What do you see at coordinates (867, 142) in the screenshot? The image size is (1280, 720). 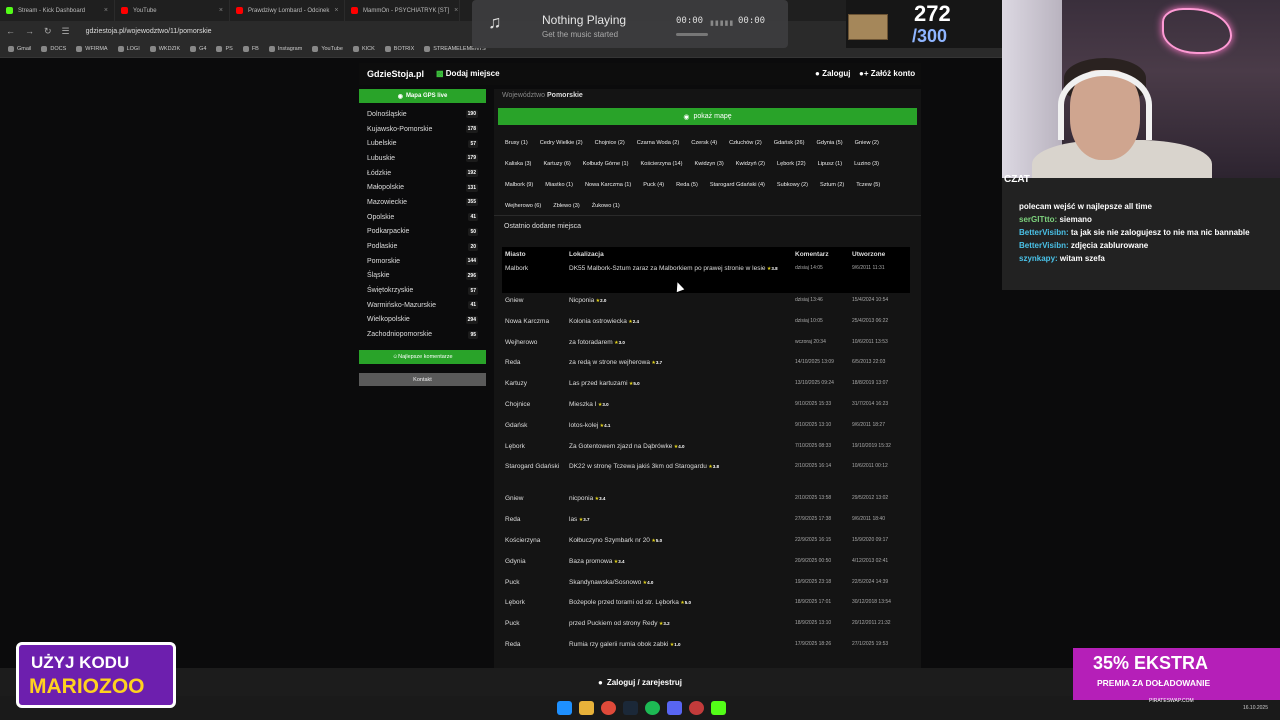 I see `city-link: Gniew (2)` at bounding box center [867, 142].